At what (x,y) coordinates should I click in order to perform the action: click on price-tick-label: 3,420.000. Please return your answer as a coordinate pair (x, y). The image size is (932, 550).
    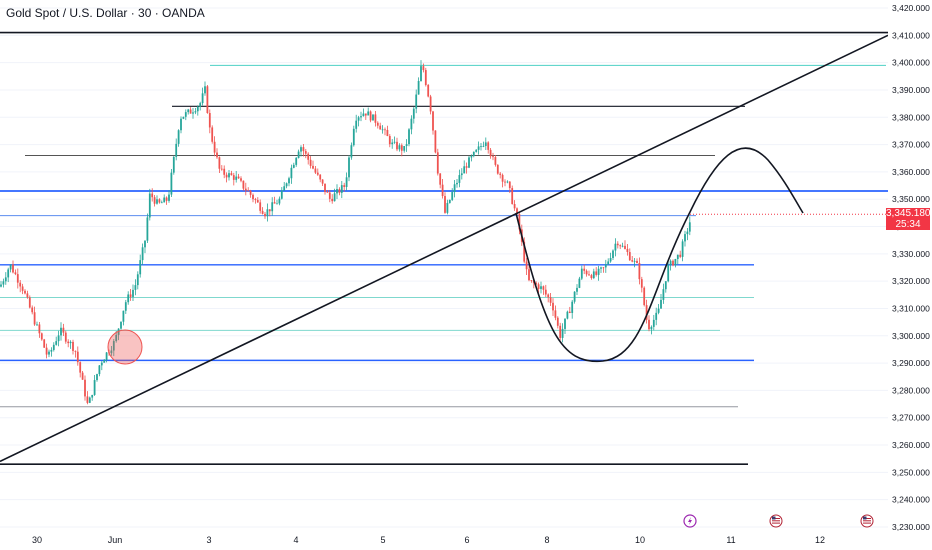
    Looking at the image, I should click on (911, 8).